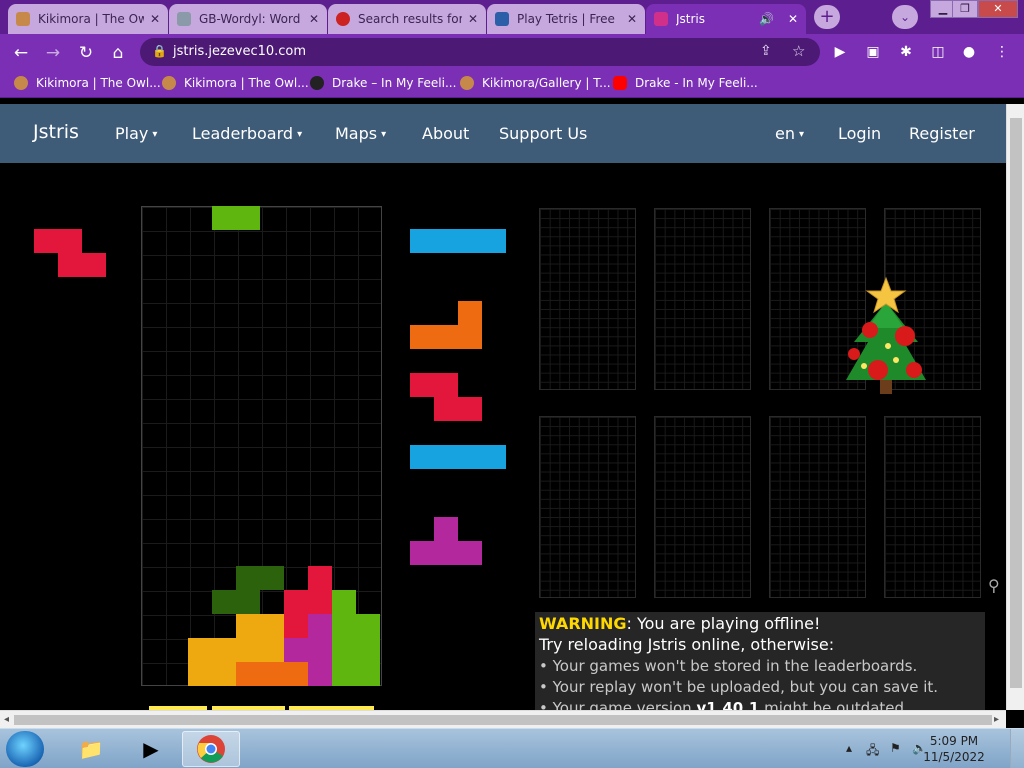 The width and height of the screenshot is (1024, 768). Describe the element at coordinates (859, 133) in the screenshot. I see `login-link: Login` at that location.